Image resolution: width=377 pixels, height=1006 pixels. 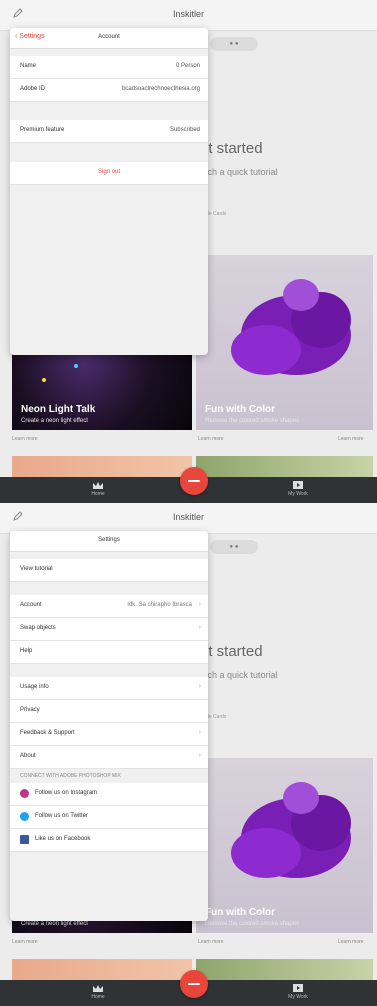 What do you see at coordinates (63, 839) in the screenshot?
I see `row-label: Like us on Facebook` at bounding box center [63, 839].